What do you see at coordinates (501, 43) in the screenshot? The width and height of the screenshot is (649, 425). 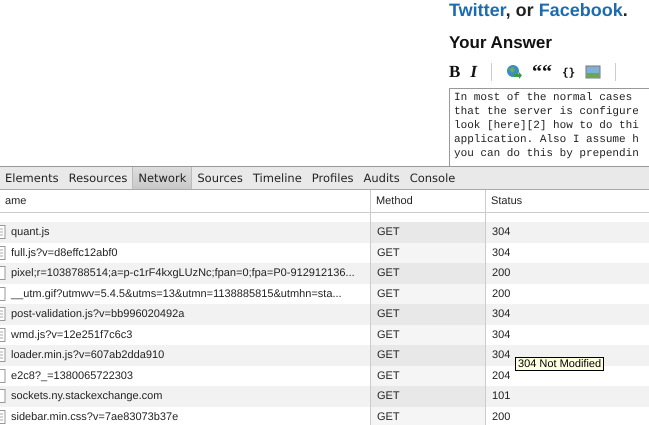 I see `answer-heading: Your Answer` at bounding box center [501, 43].